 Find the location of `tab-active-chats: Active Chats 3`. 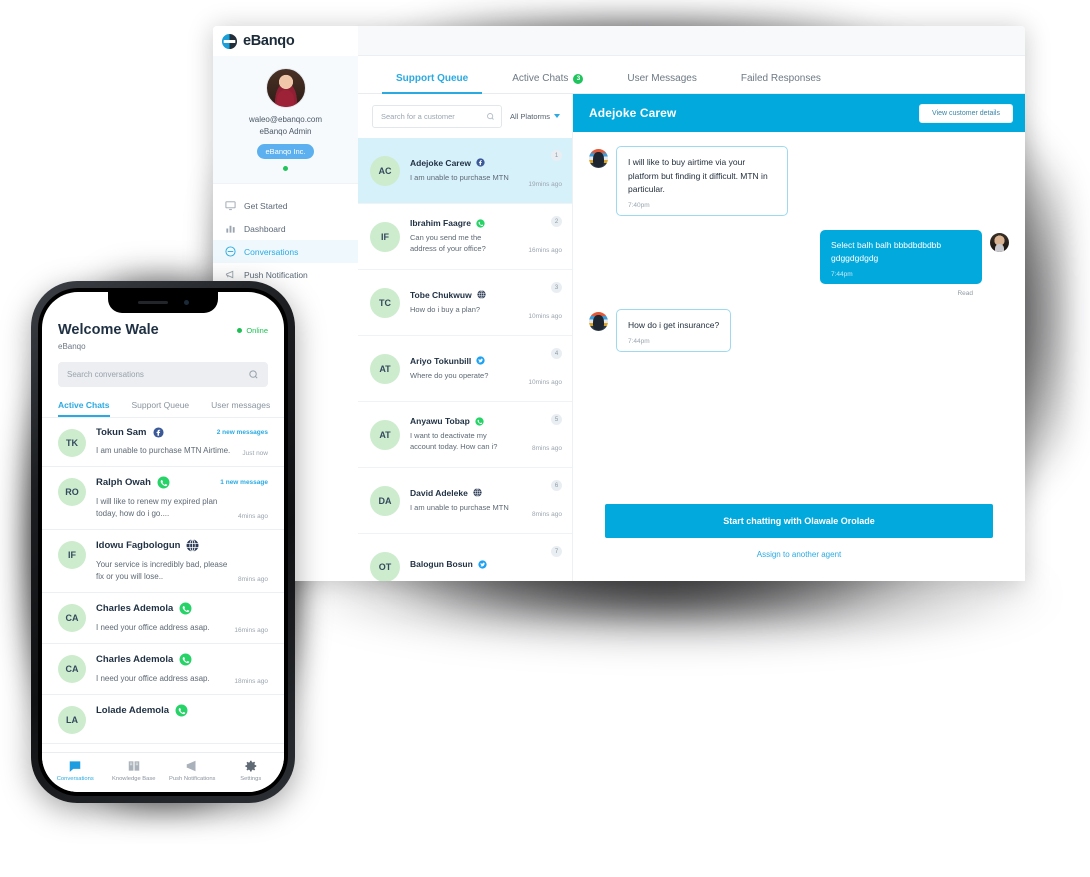

tab-active-chats: Active Chats 3 is located at coordinates (547, 83).